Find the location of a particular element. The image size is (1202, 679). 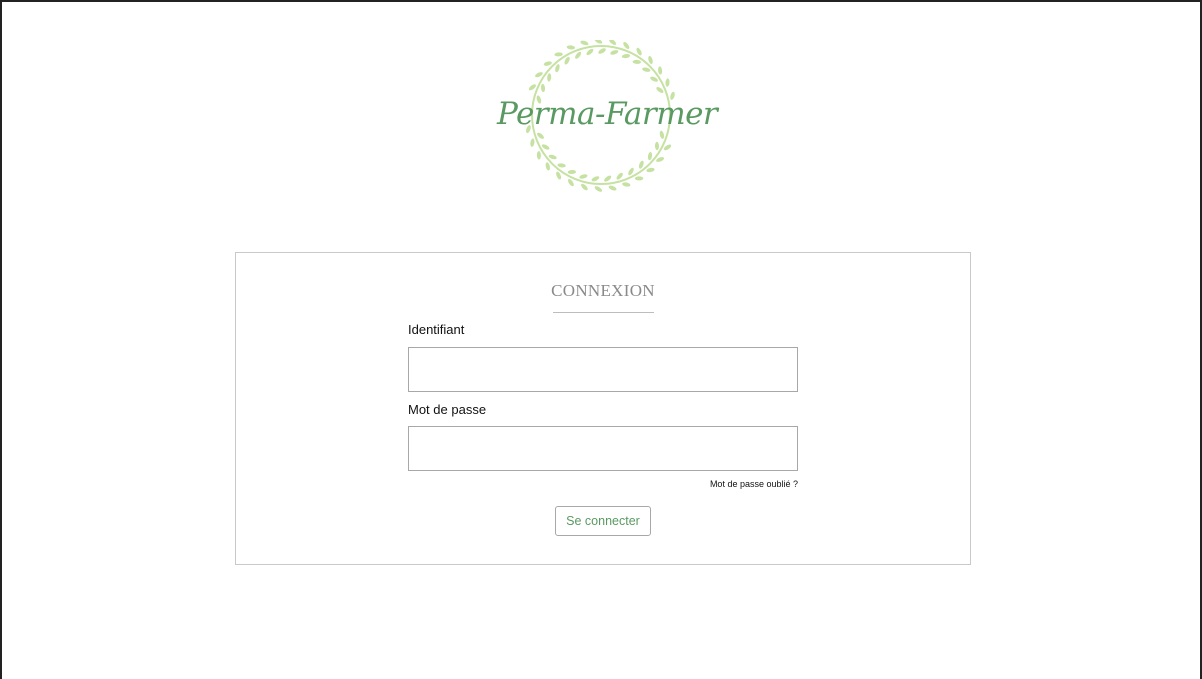

username-label: Identifiant is located at coordinates (436, 329).